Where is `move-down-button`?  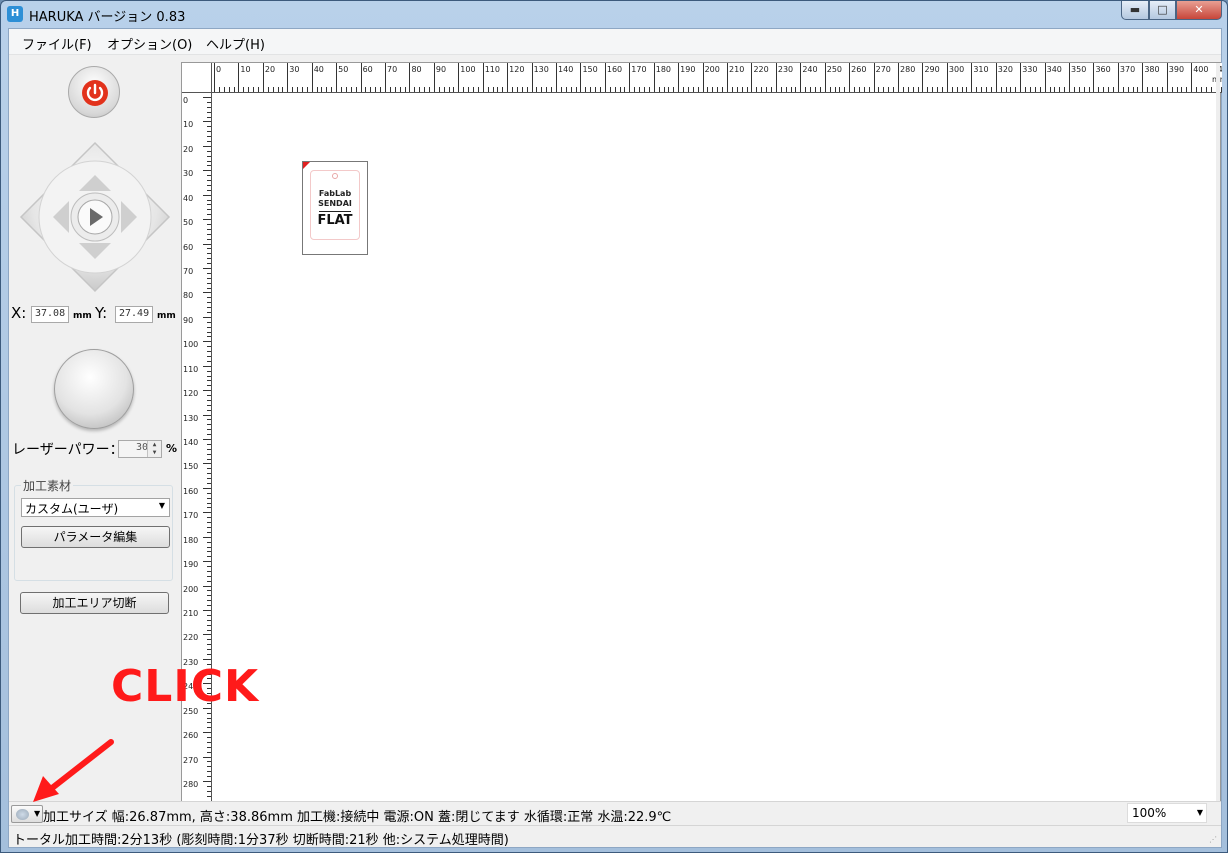 move-down-button is located at coordinates (95, 251).